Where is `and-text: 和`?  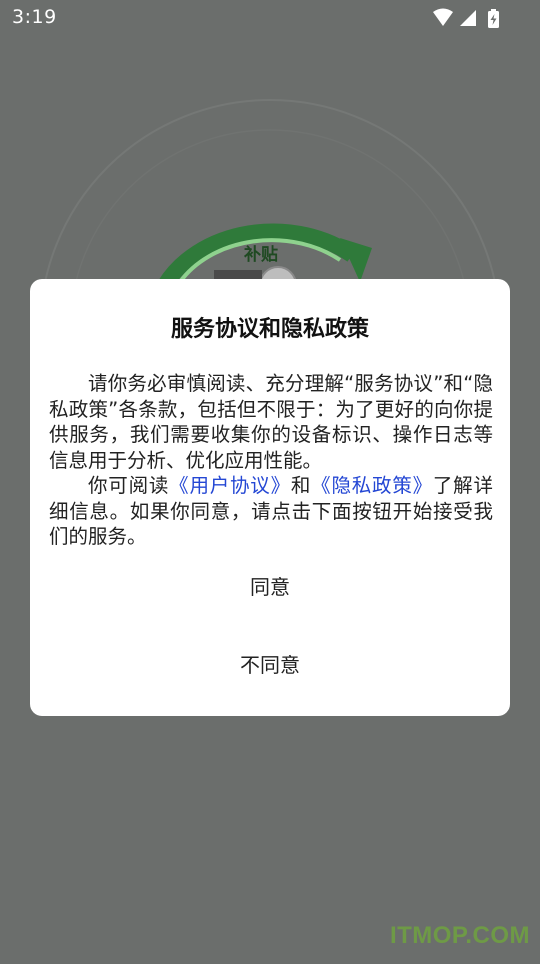
and-text: 和 is located at coordinates (301, 485).